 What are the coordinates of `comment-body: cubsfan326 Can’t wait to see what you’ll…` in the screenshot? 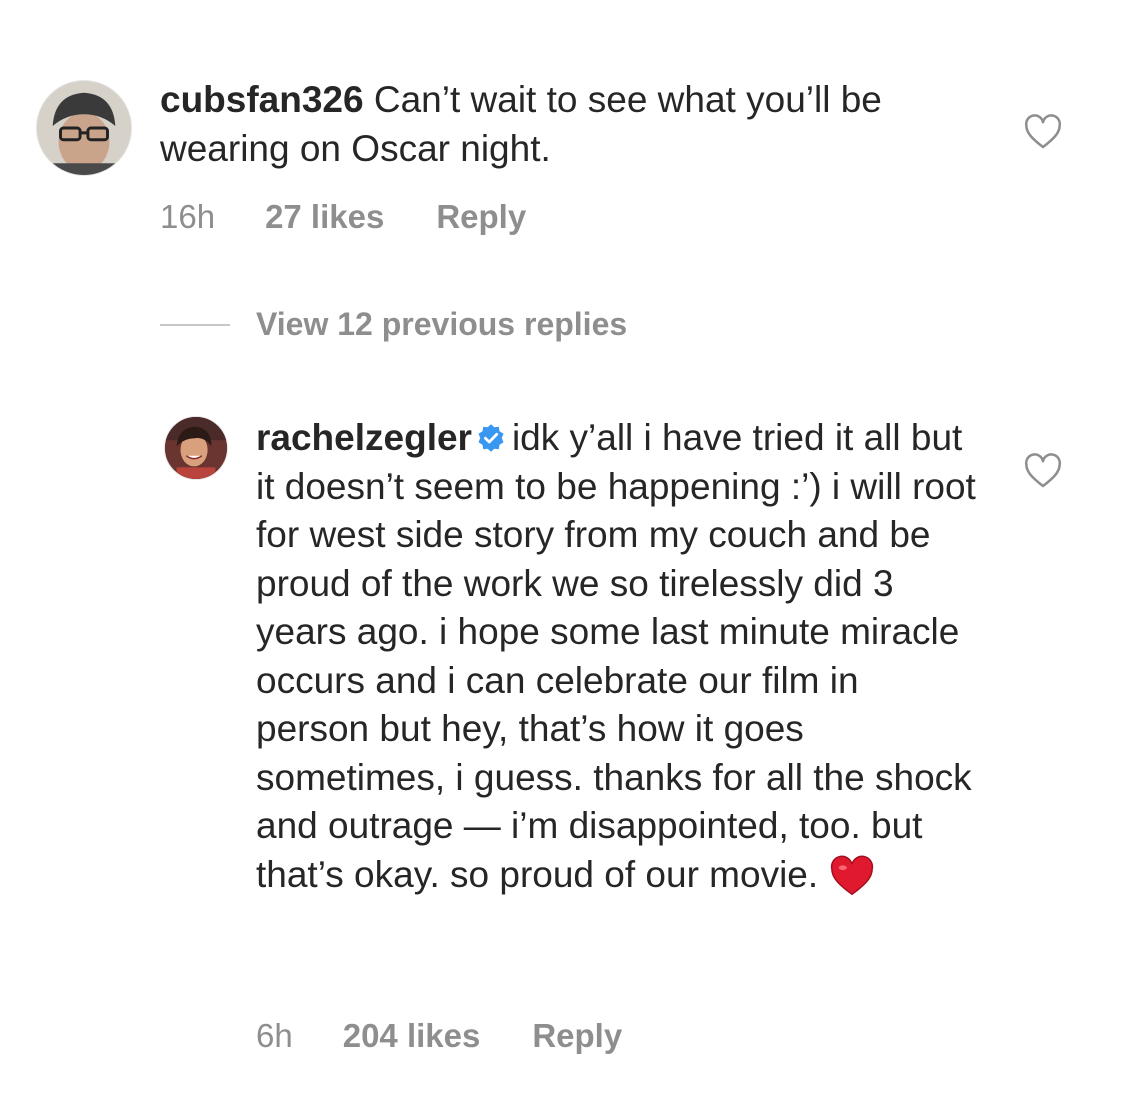 It's located at (570, 124).